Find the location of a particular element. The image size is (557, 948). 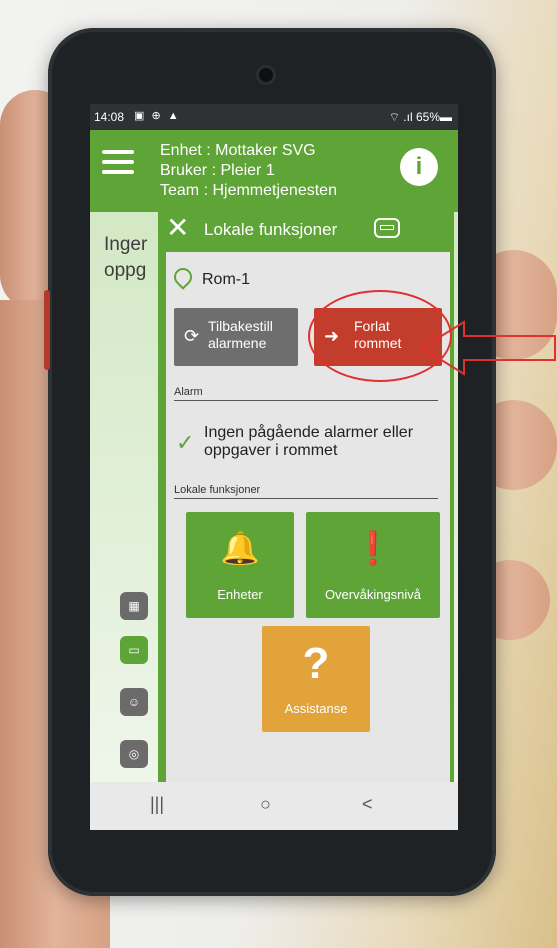

room-name: Rom-1 is located at coordinates (226, 279).